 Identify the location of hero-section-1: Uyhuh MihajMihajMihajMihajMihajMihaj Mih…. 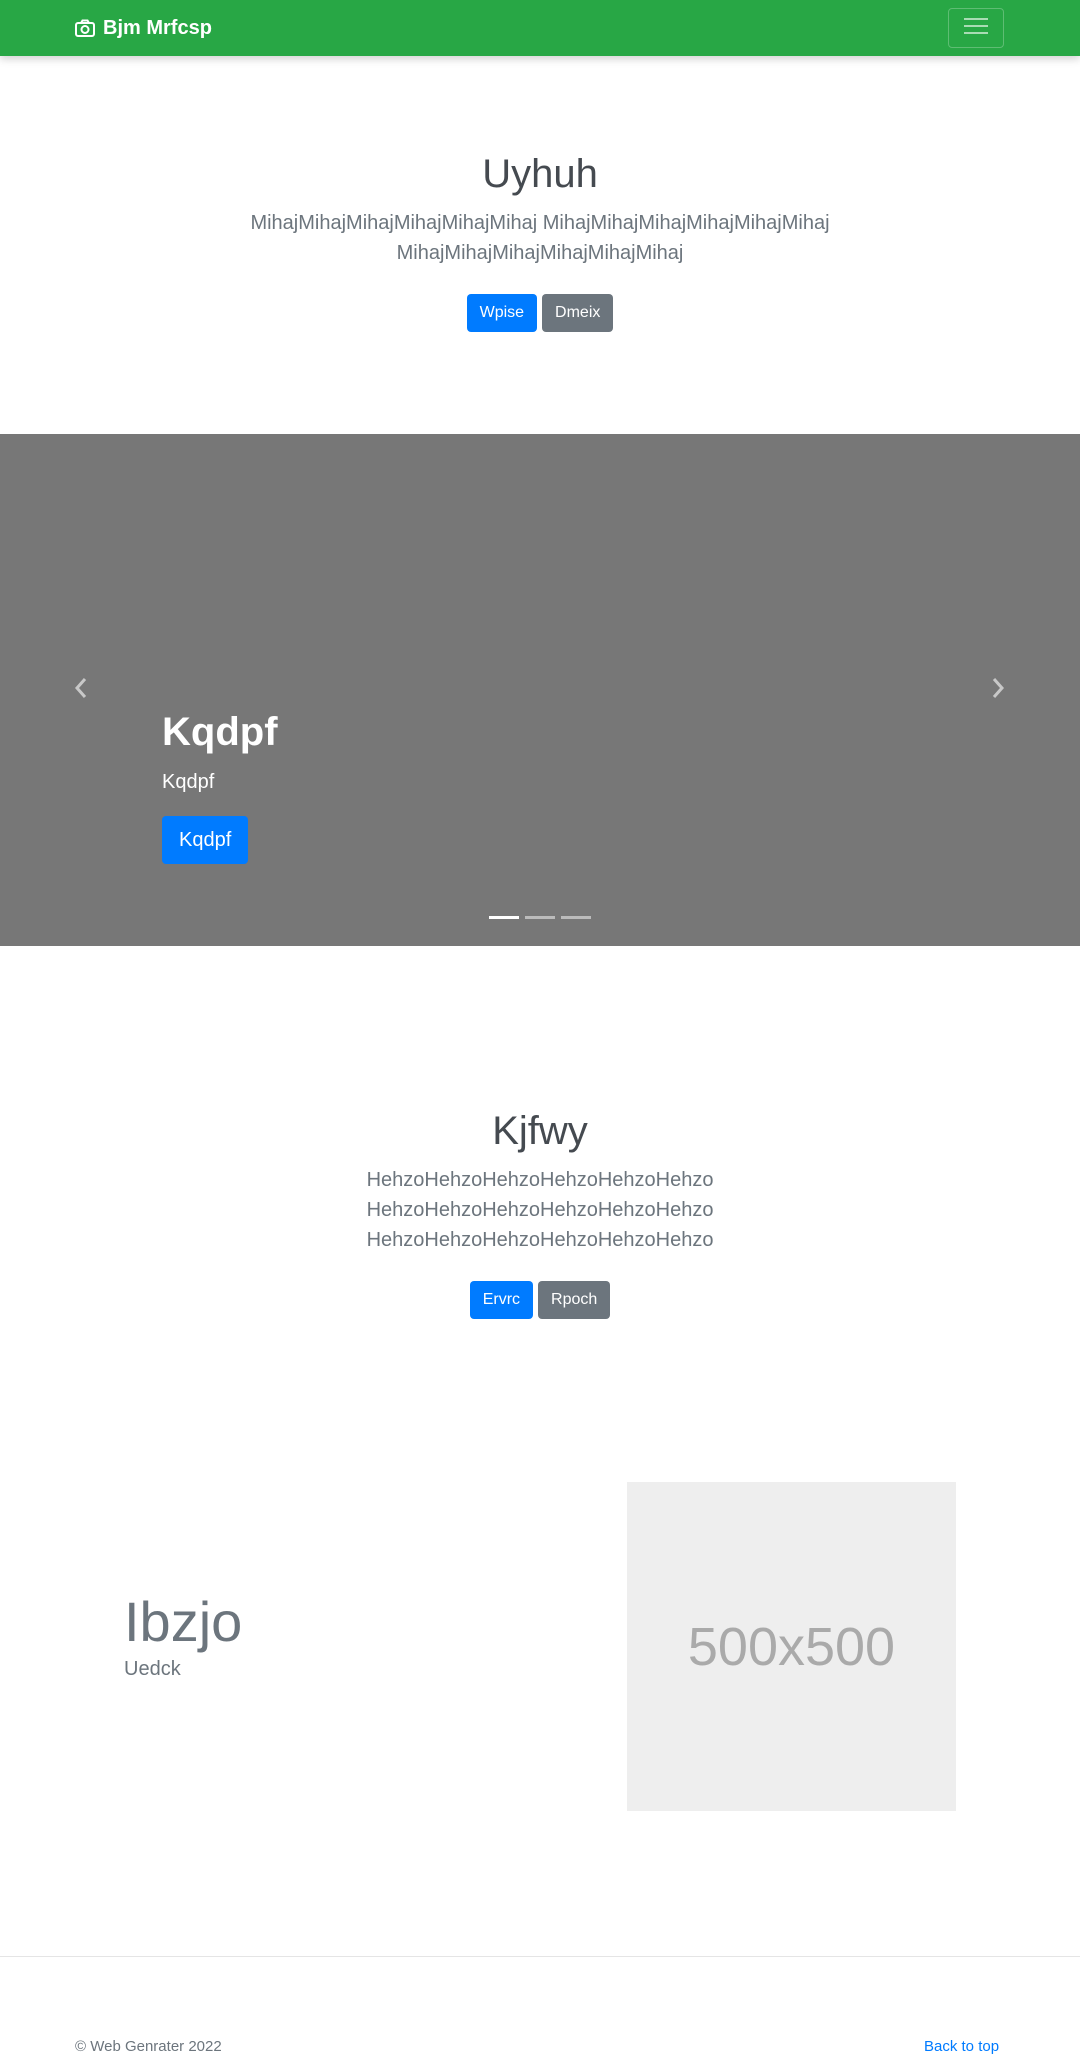
(540, 241).